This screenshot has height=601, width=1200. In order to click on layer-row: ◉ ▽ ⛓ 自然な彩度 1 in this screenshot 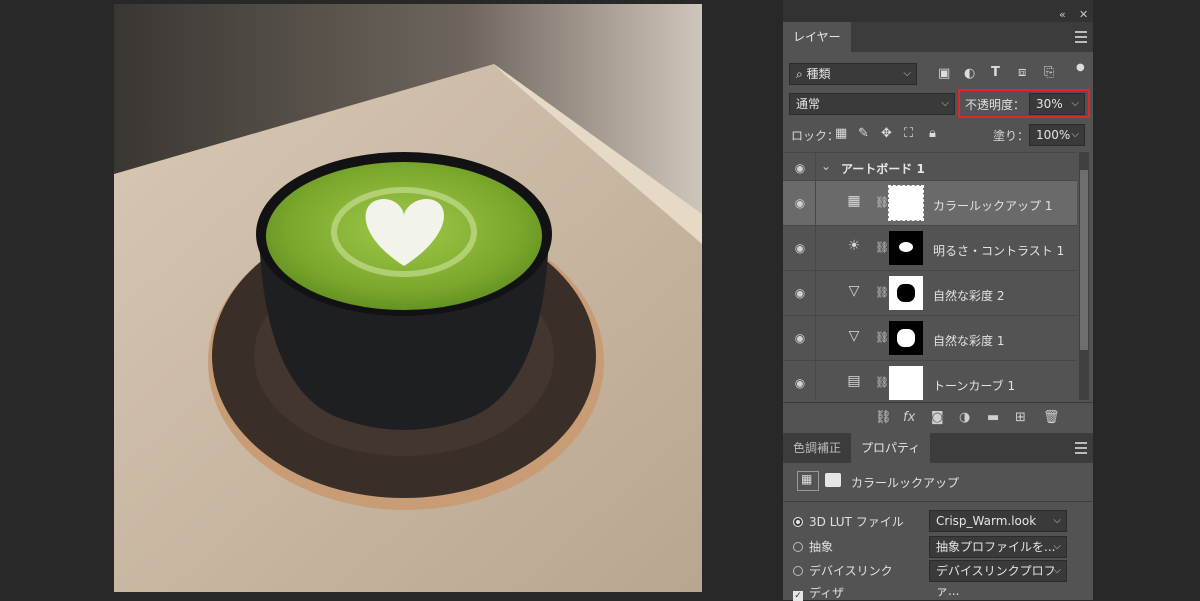, I will do `click(930, 337)`.